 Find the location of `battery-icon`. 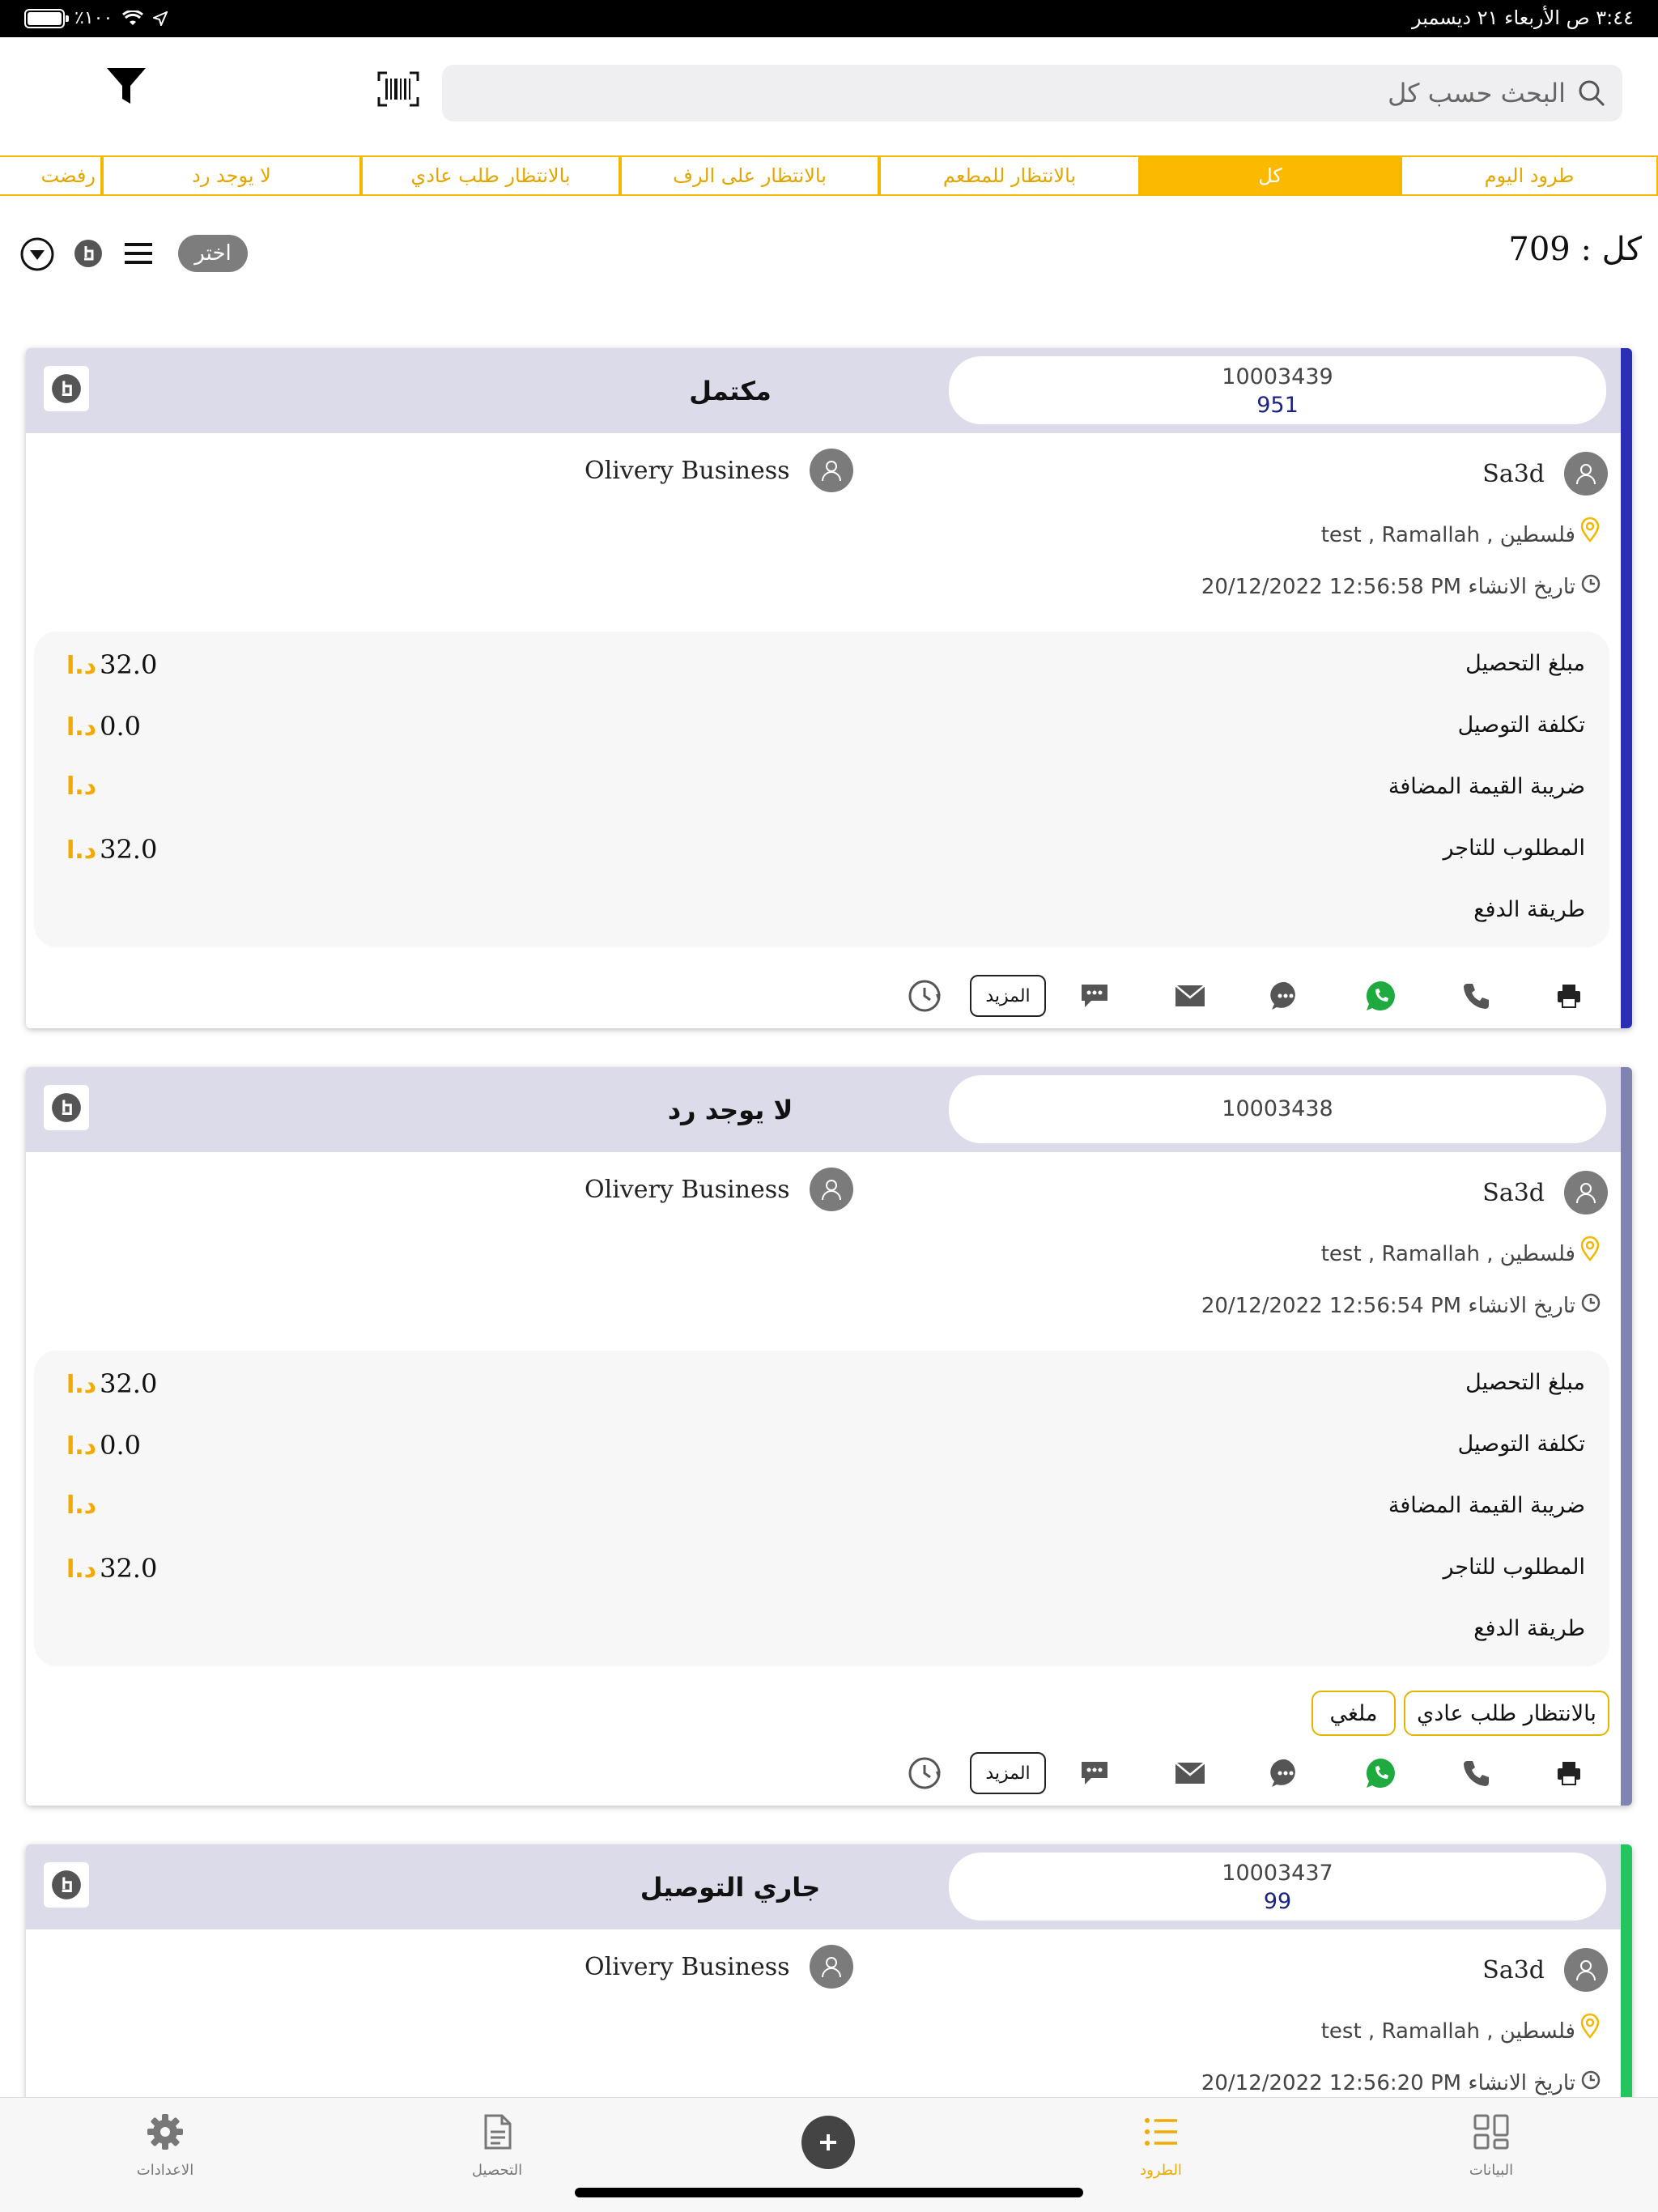

battery-icon is located at coordinates (46, 18).